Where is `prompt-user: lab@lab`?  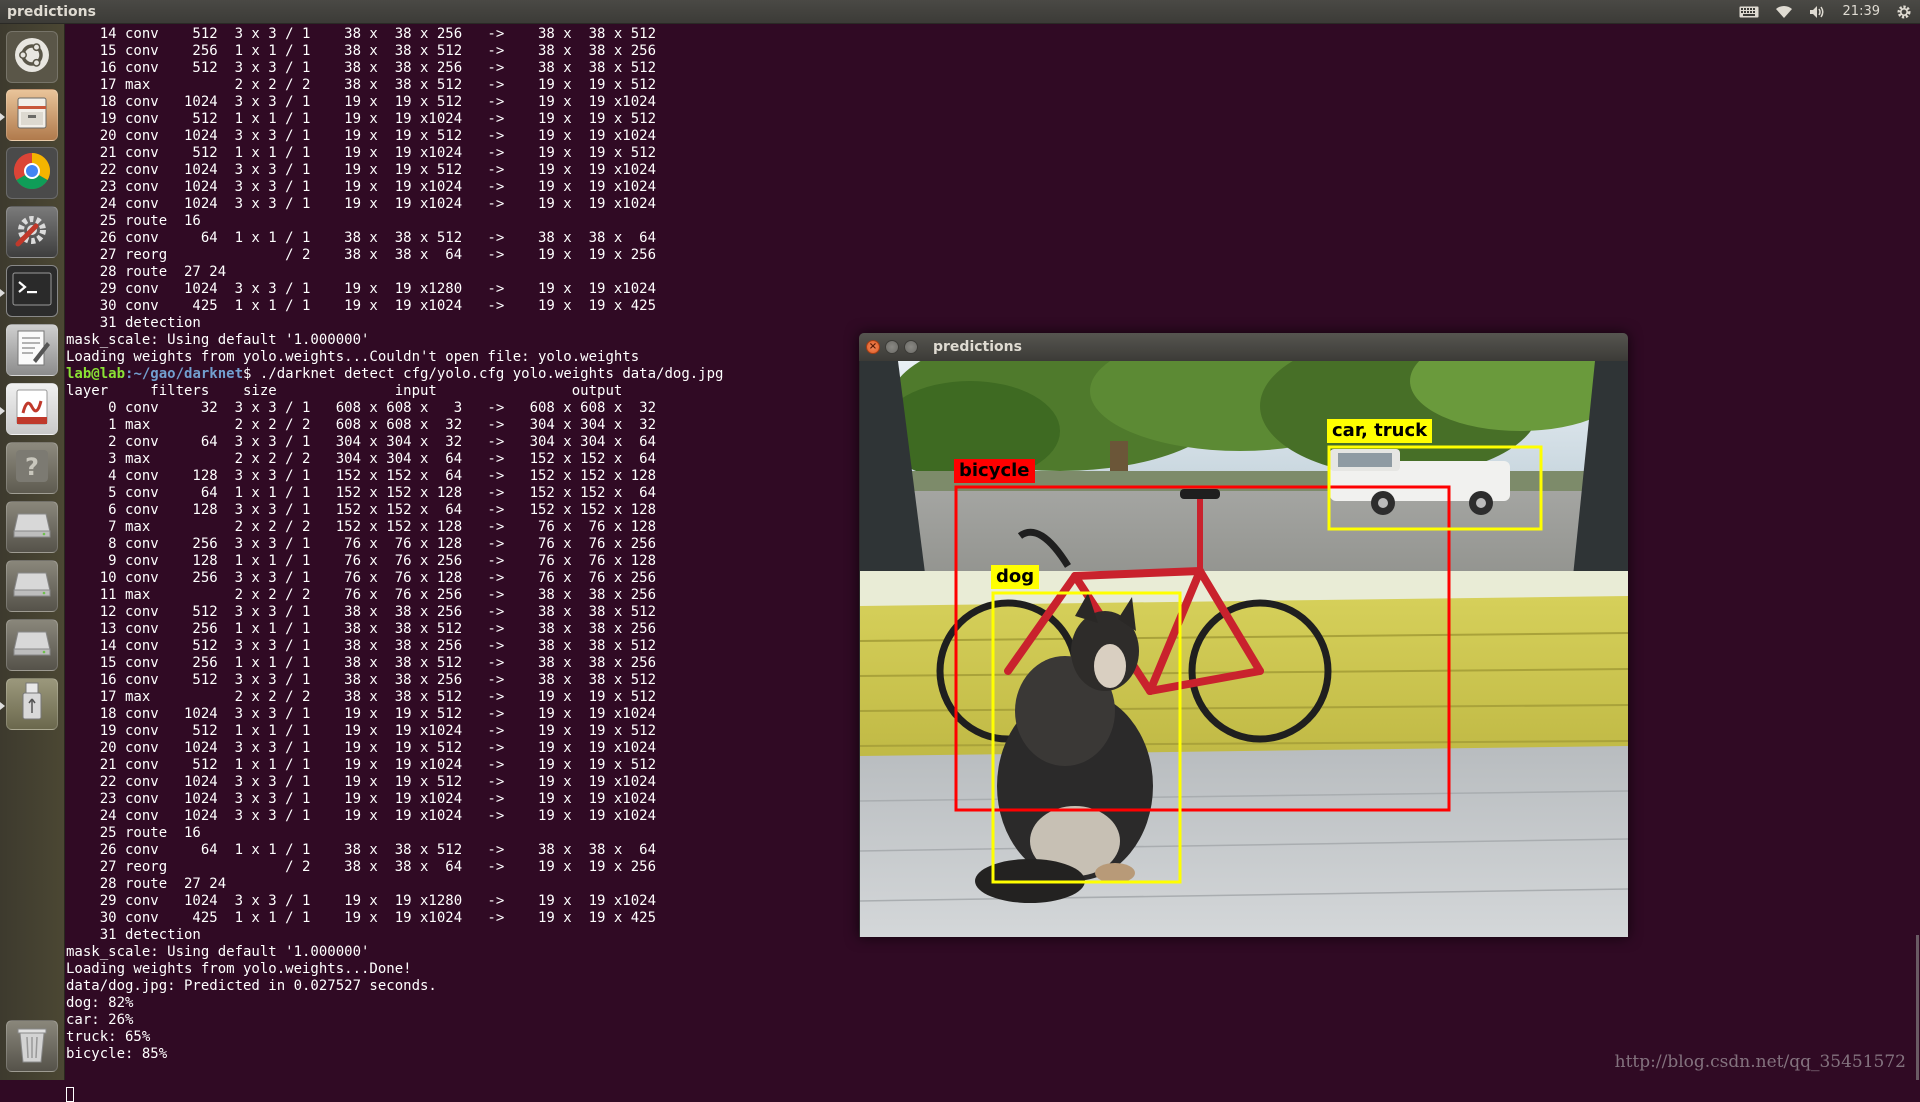
prompt-user: lab@lab is located at coordinates (95, 374).